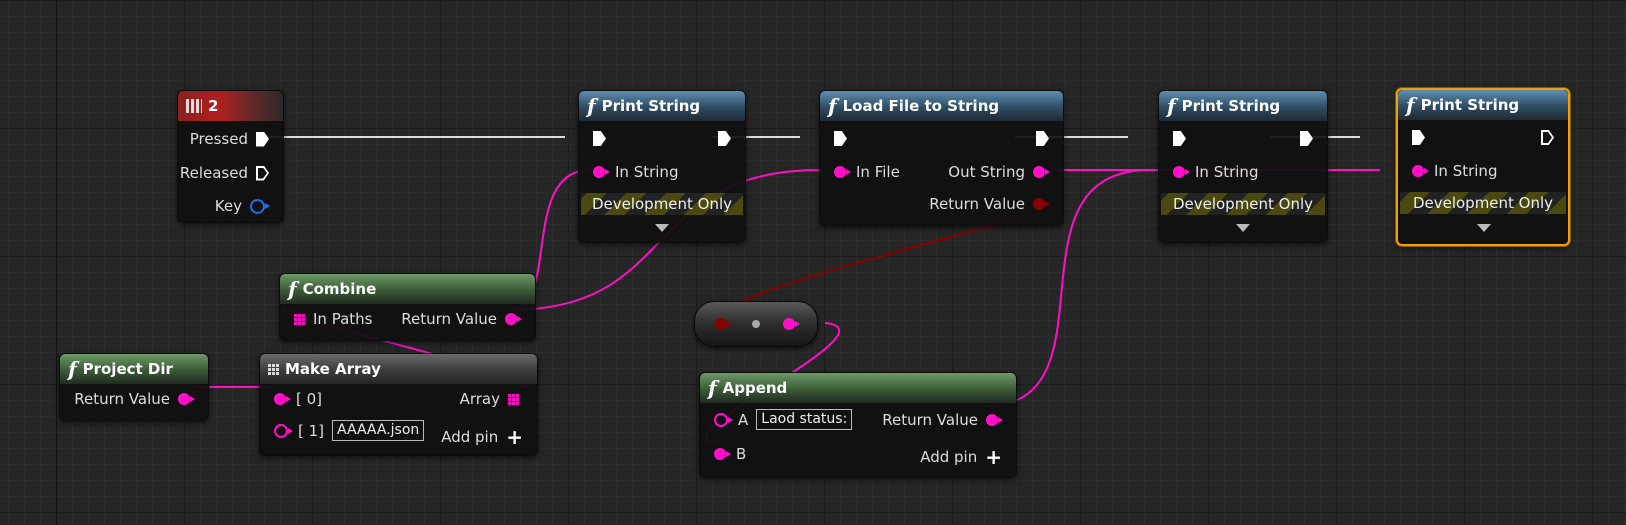 Image resolution: width=1626 pixels, height=525 pixels. What do you see at coordinates (791, 324) in the screenshot?
I see `reroute-output-pin-icon` at bounding box center [791, 324].